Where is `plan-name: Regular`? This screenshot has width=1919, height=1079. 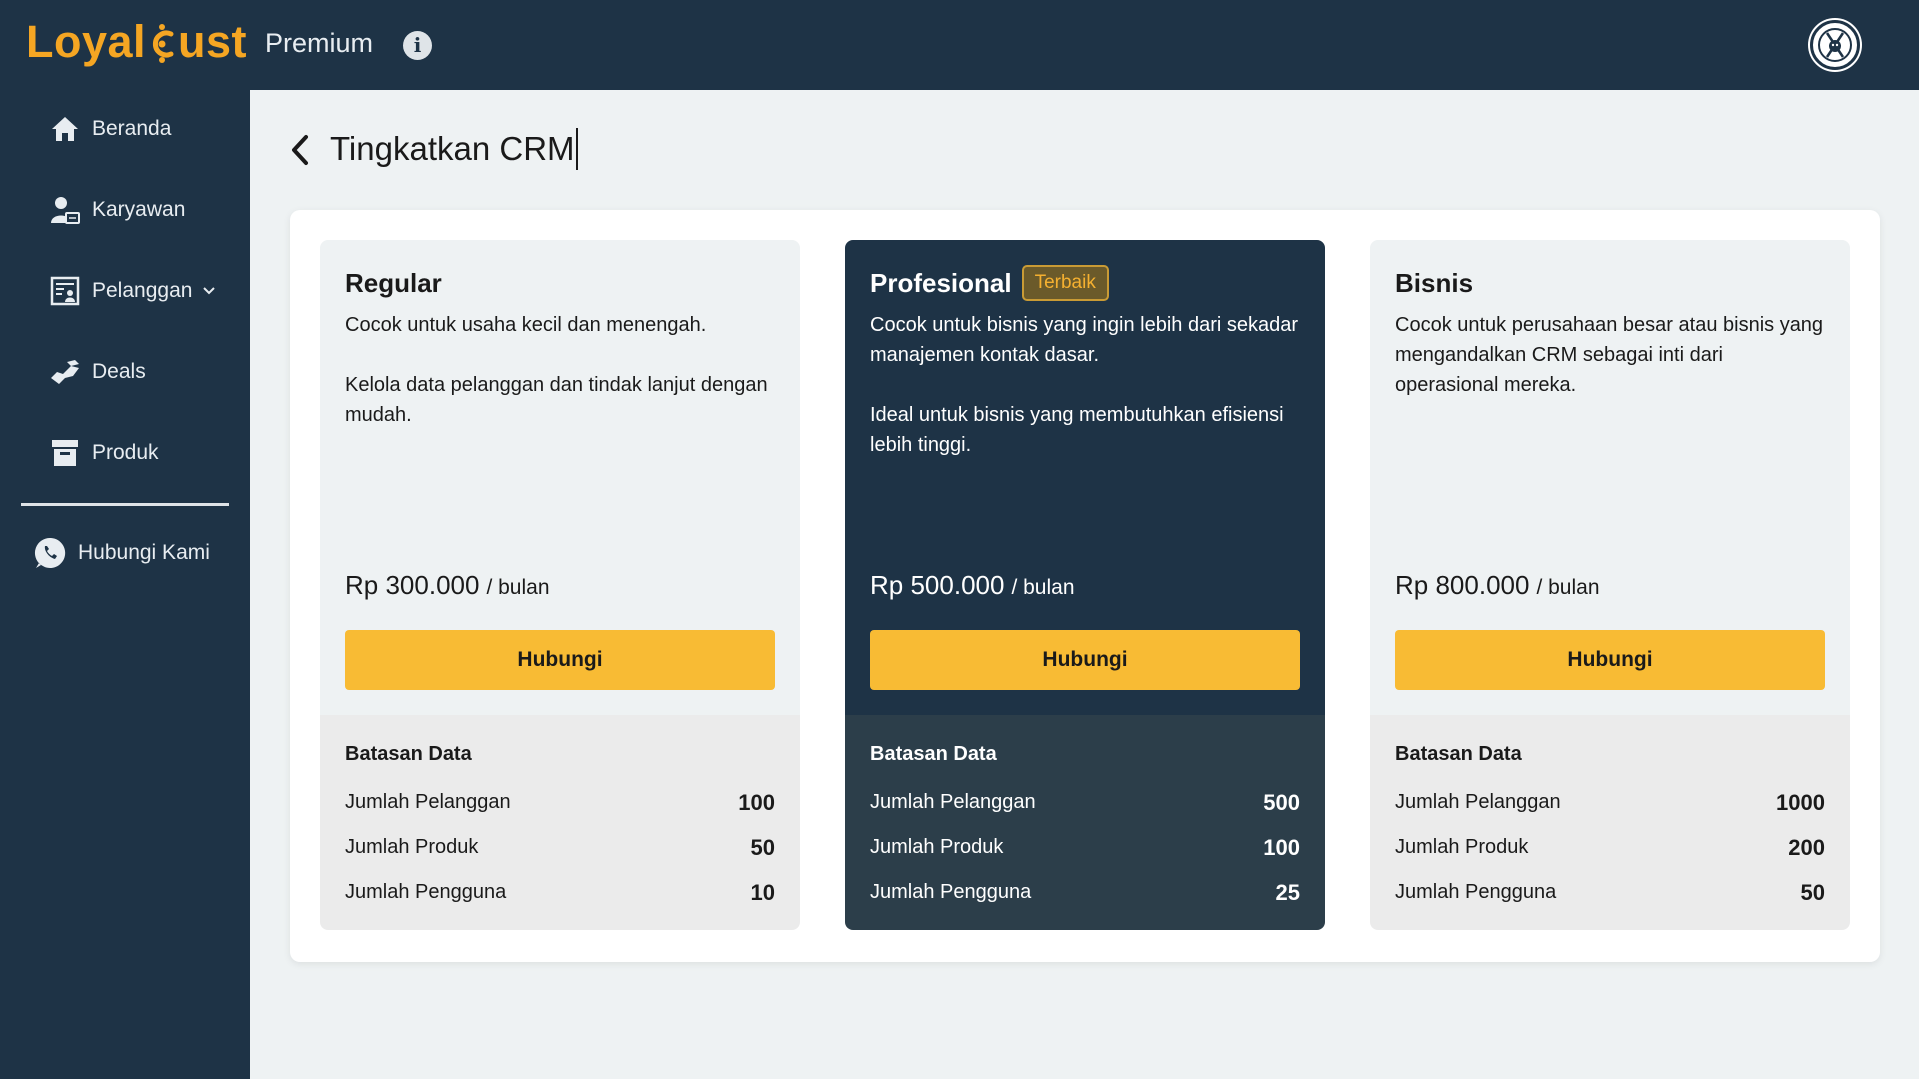
plan-name: Regular is located at coordinates (560, 283).